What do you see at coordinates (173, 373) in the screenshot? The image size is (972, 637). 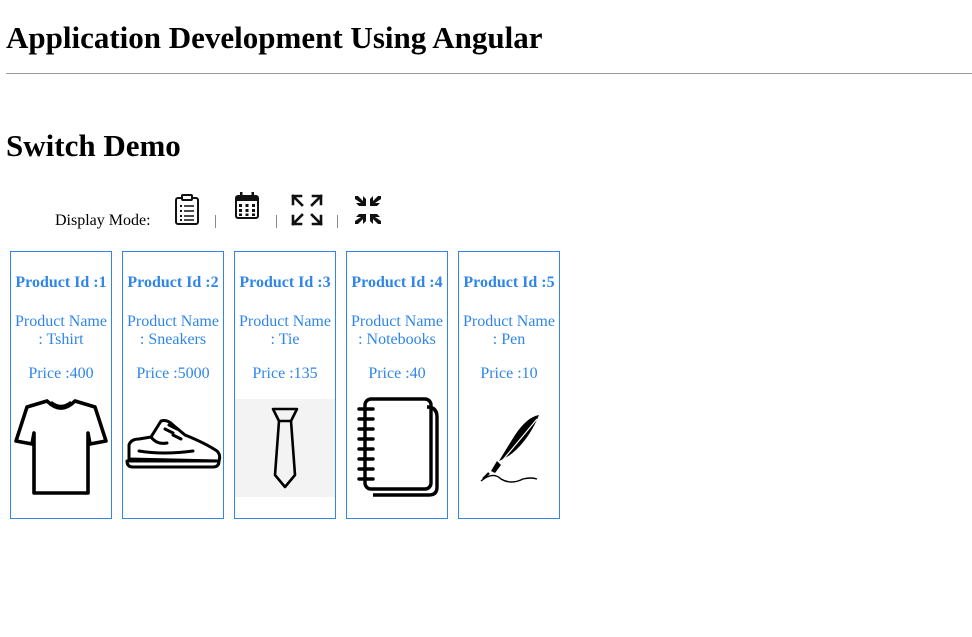 I see `product-price: Price :5000` at bounding box center [173, 373].